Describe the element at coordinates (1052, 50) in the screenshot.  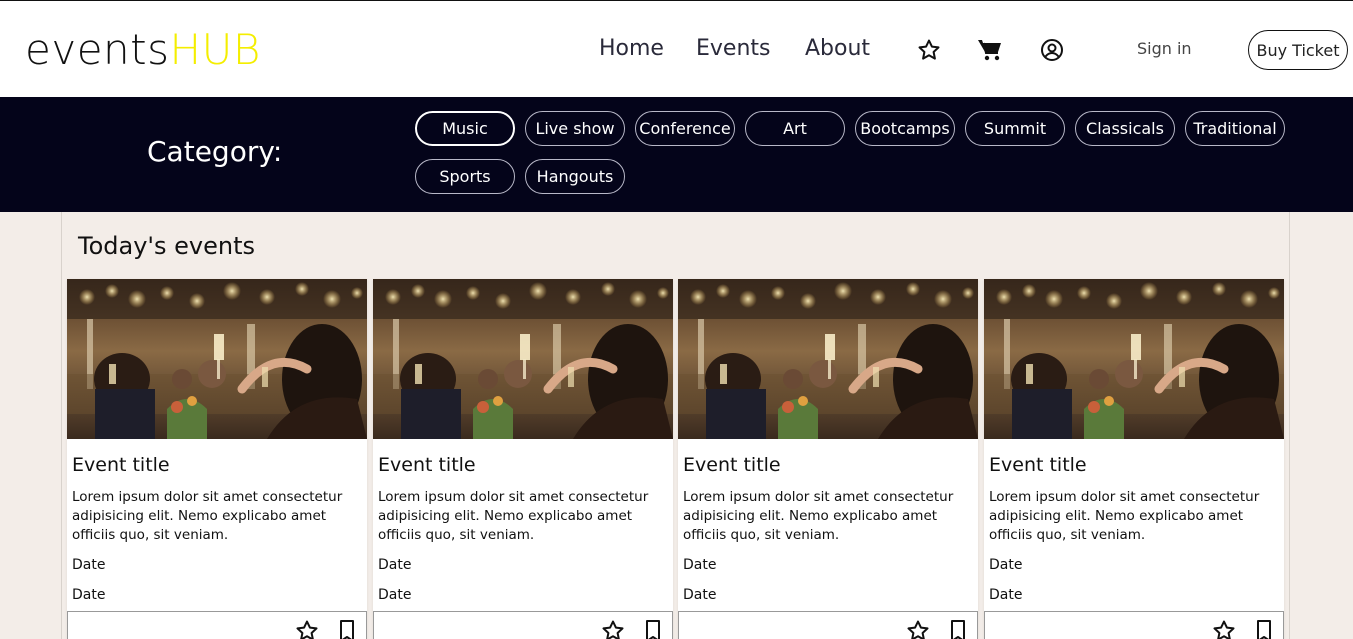
I see `user-circle-icon` at that location.